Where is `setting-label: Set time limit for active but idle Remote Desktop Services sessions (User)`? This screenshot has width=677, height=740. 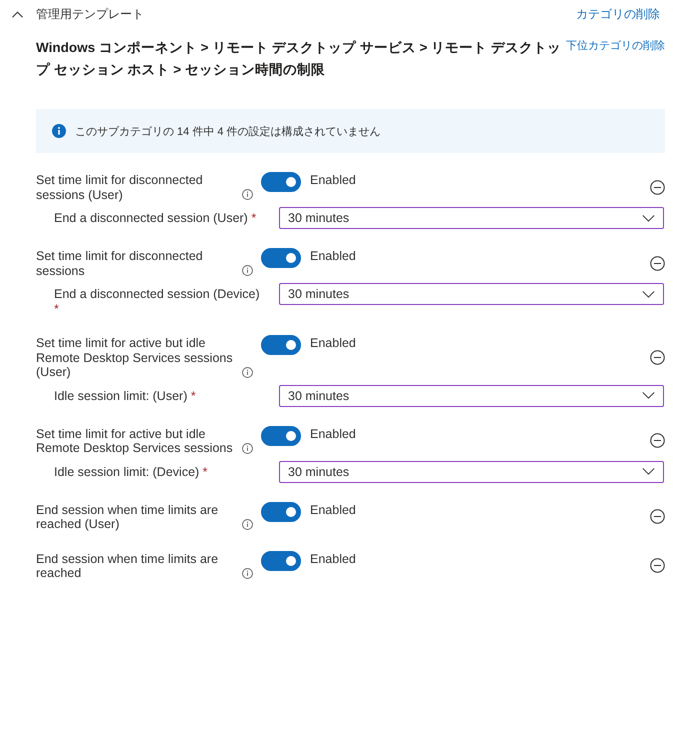
setting-label: Set time limit for active but idle Remote Desktop Services sessions (User) is located at coordinates (135, 358).